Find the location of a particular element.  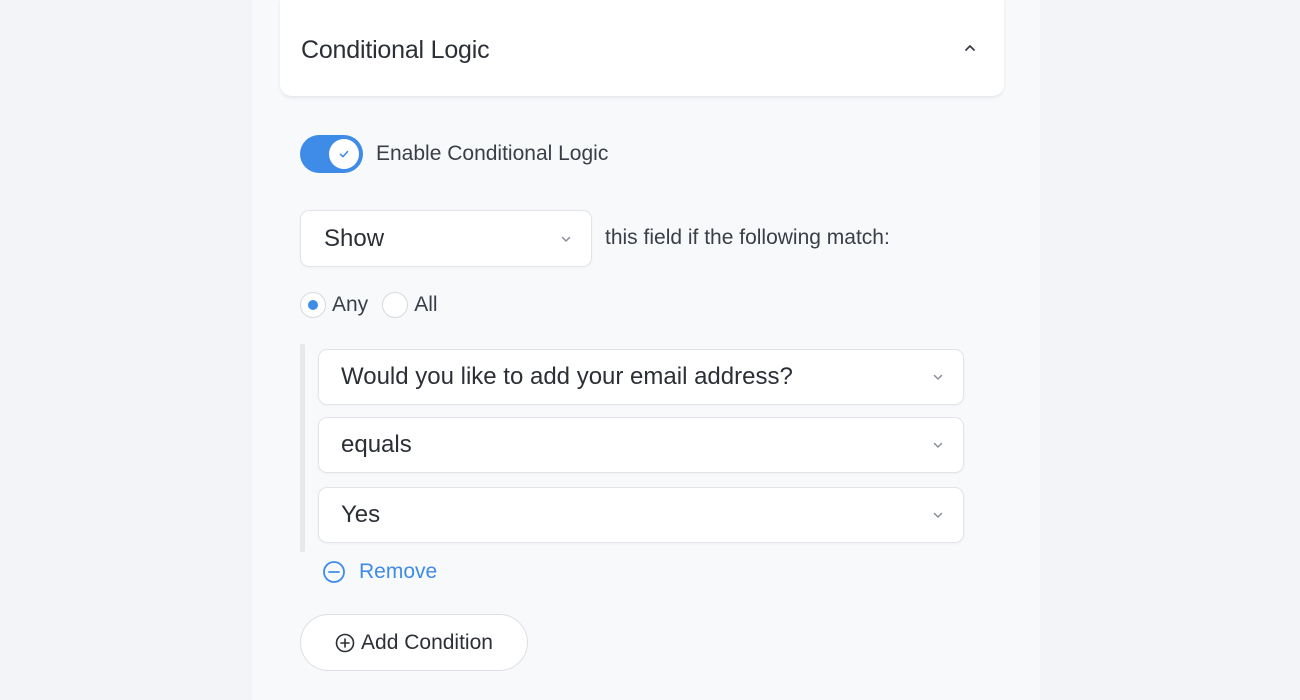

match-description: this field if the following match: is located at coordinates (747, 237).